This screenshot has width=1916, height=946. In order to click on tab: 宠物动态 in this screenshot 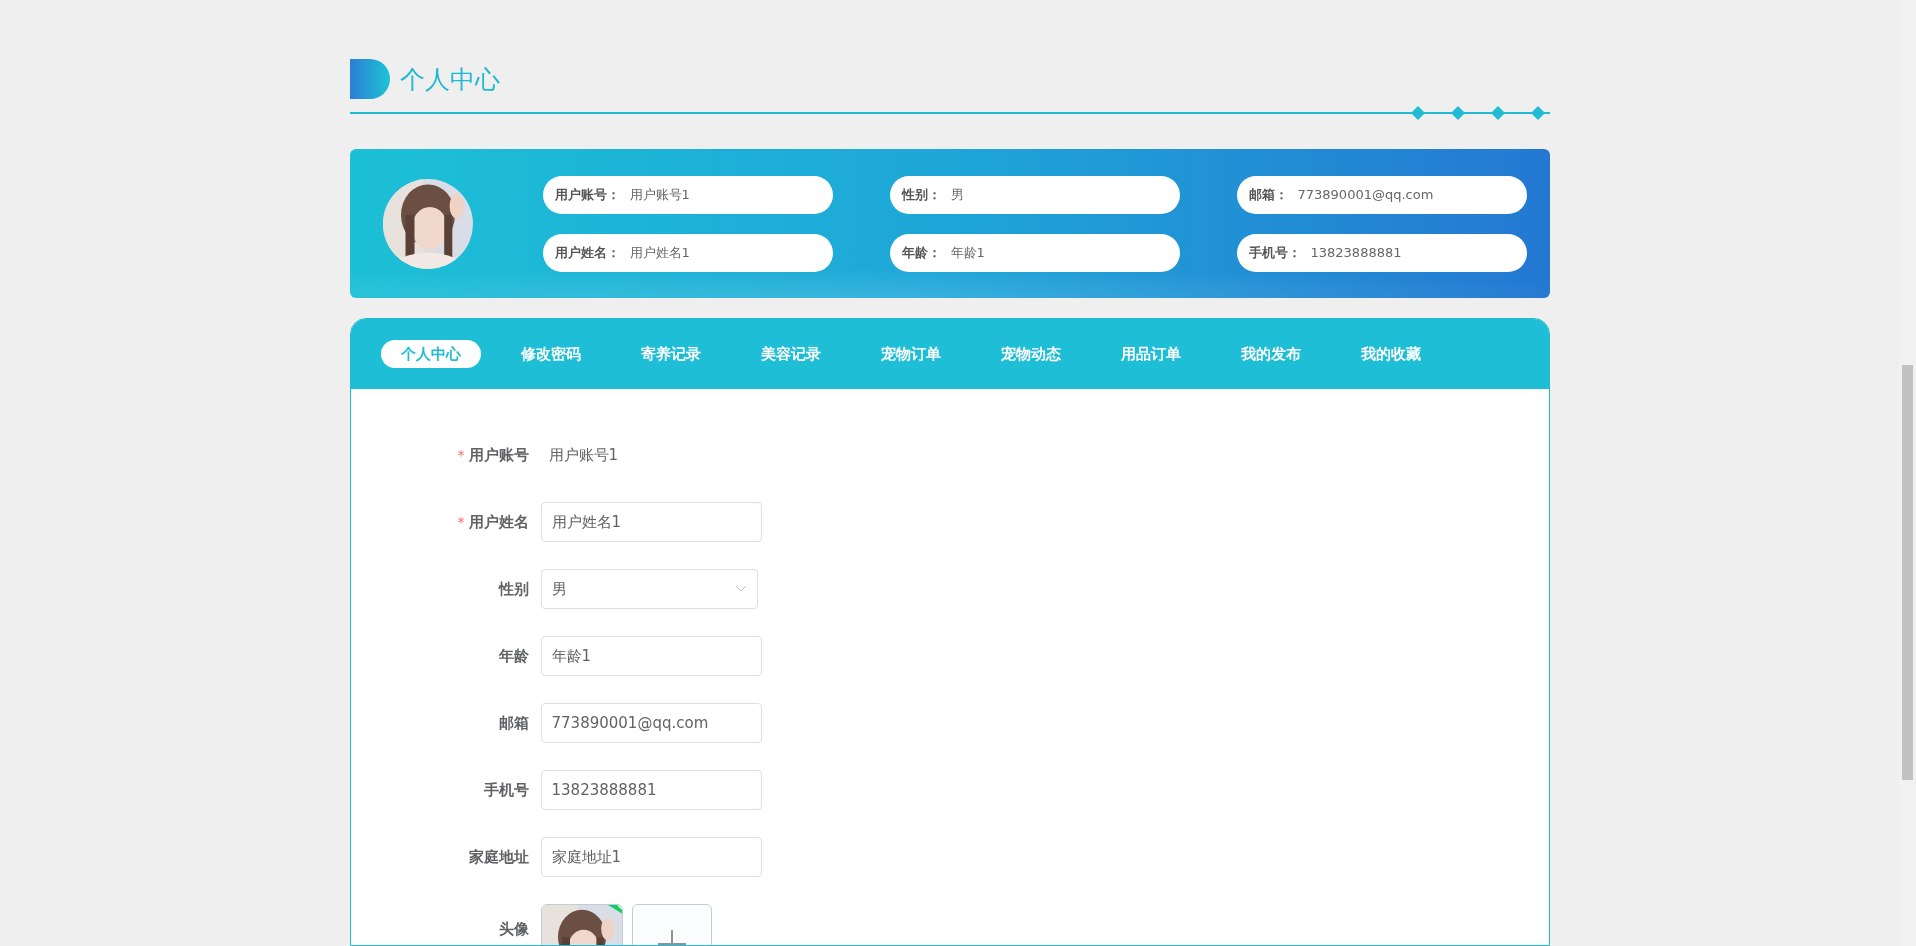, I will do `click(1030, 354)`.